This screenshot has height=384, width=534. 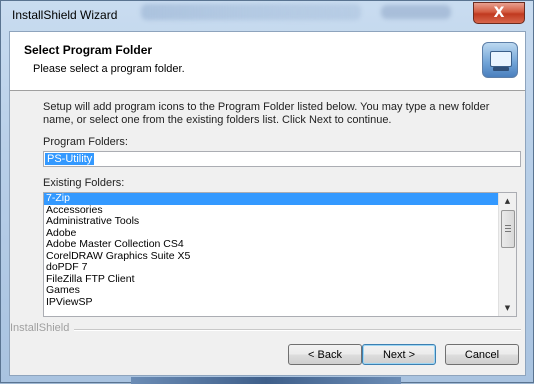 What do you see at coordinates (399, 354) in the screenshot?
I see `next-button: Next >` at bounding box center [399, 354].